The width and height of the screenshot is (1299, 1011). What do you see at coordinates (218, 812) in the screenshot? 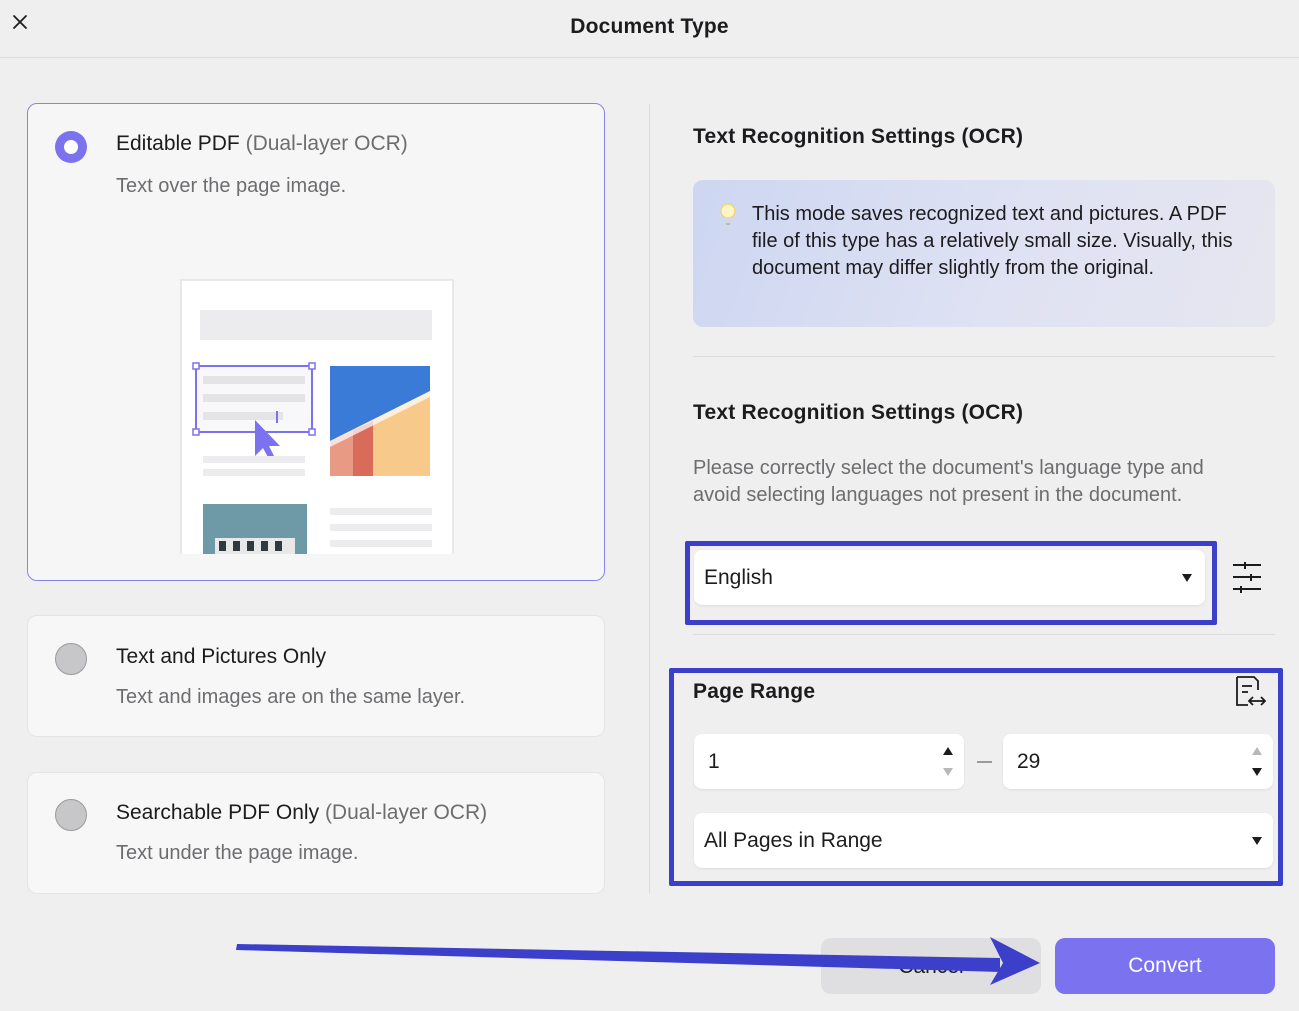
I see `option-title-main: Searchable PDF Only` at bounding box center [218, 812].